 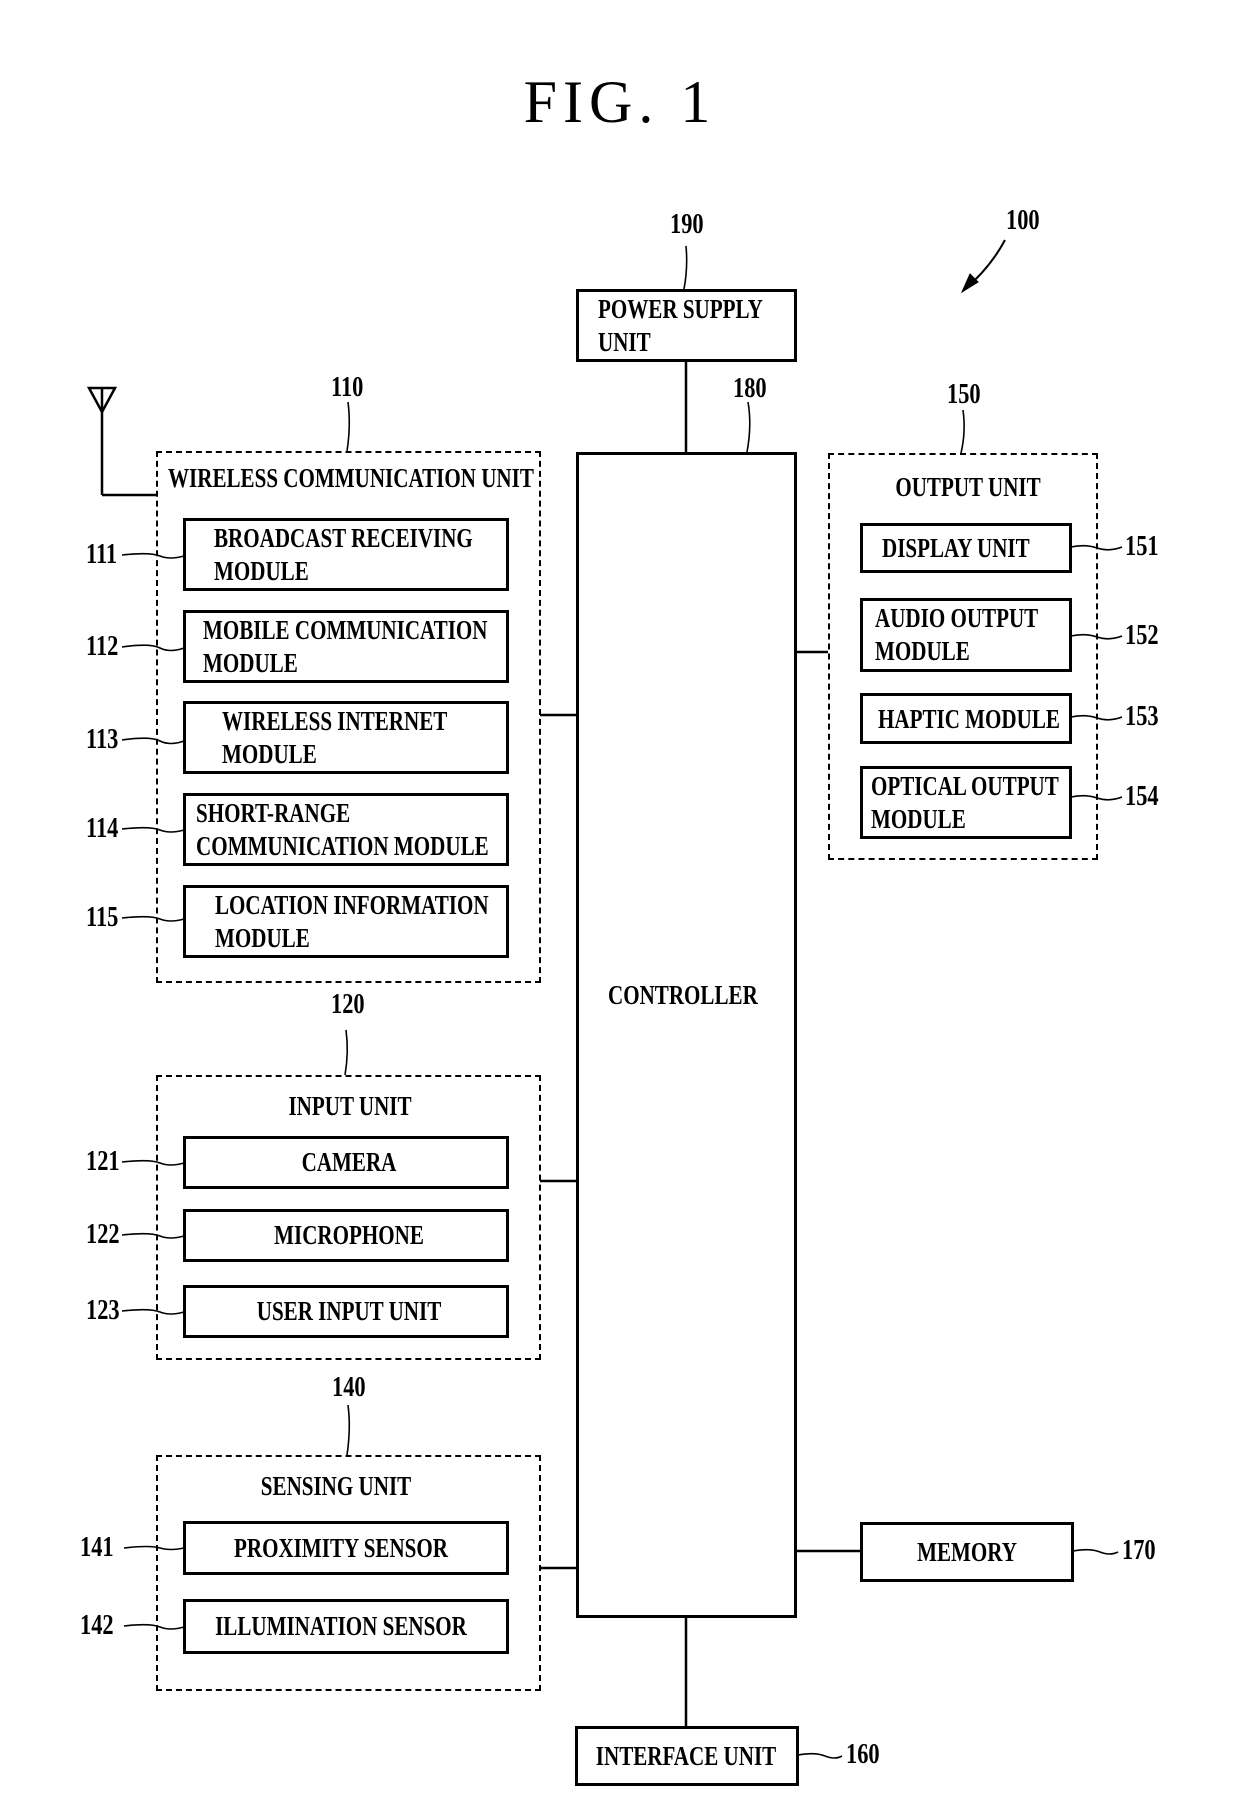 I want to click on ref-190: 190, so click(x=687, y=224).